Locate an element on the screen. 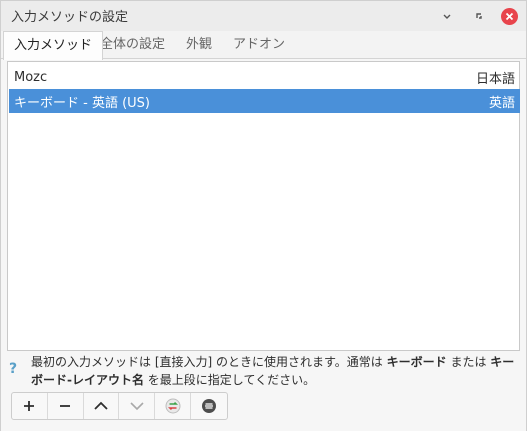 Image resolution: width=527 pixels, height=431 pixels. settings-icon is located at coordinates (209, 406).